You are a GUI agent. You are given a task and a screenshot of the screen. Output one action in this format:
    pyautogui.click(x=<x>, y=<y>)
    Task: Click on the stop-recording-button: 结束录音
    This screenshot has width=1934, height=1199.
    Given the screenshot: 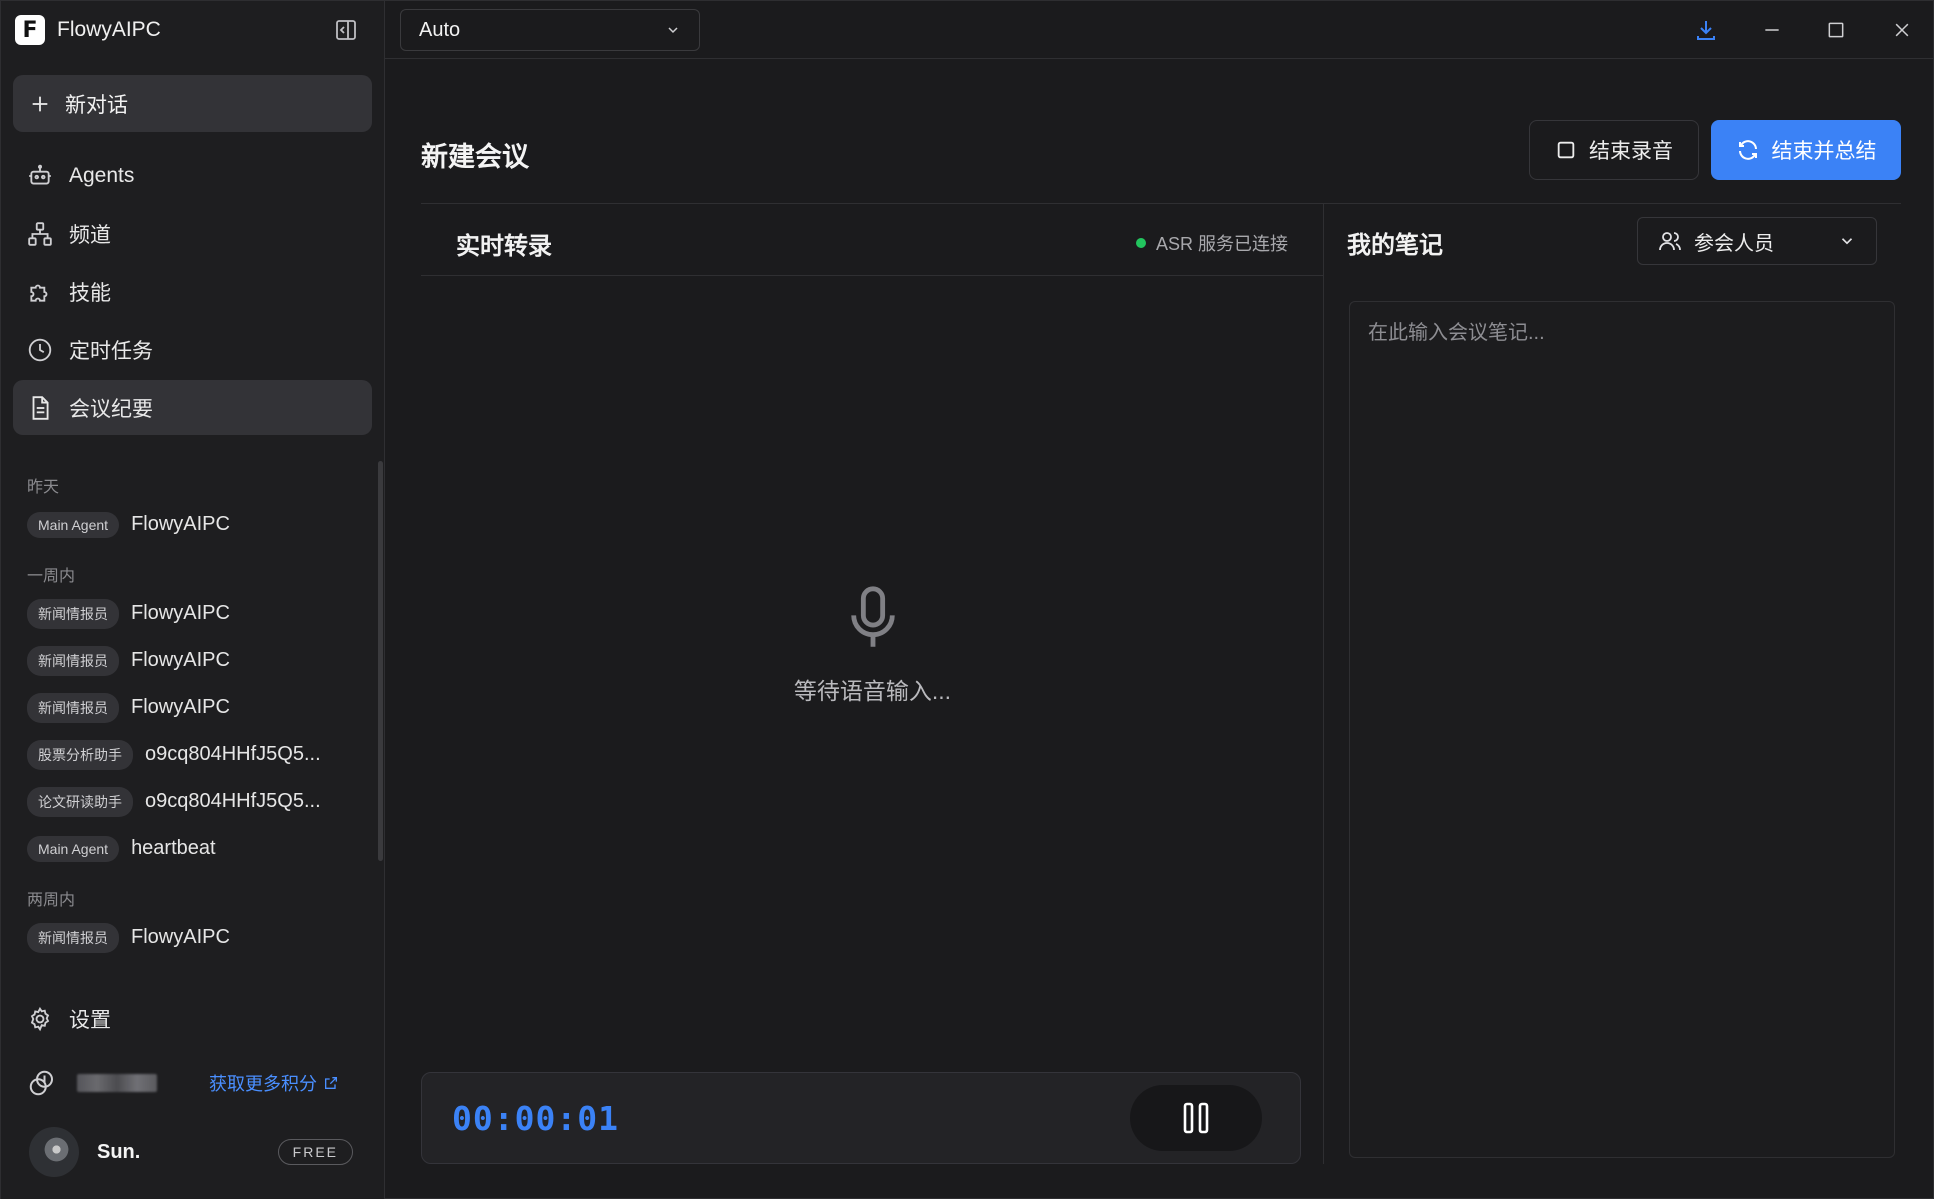 What is the action you would take?
    pyautogui.click(x=1614, y=150)
    